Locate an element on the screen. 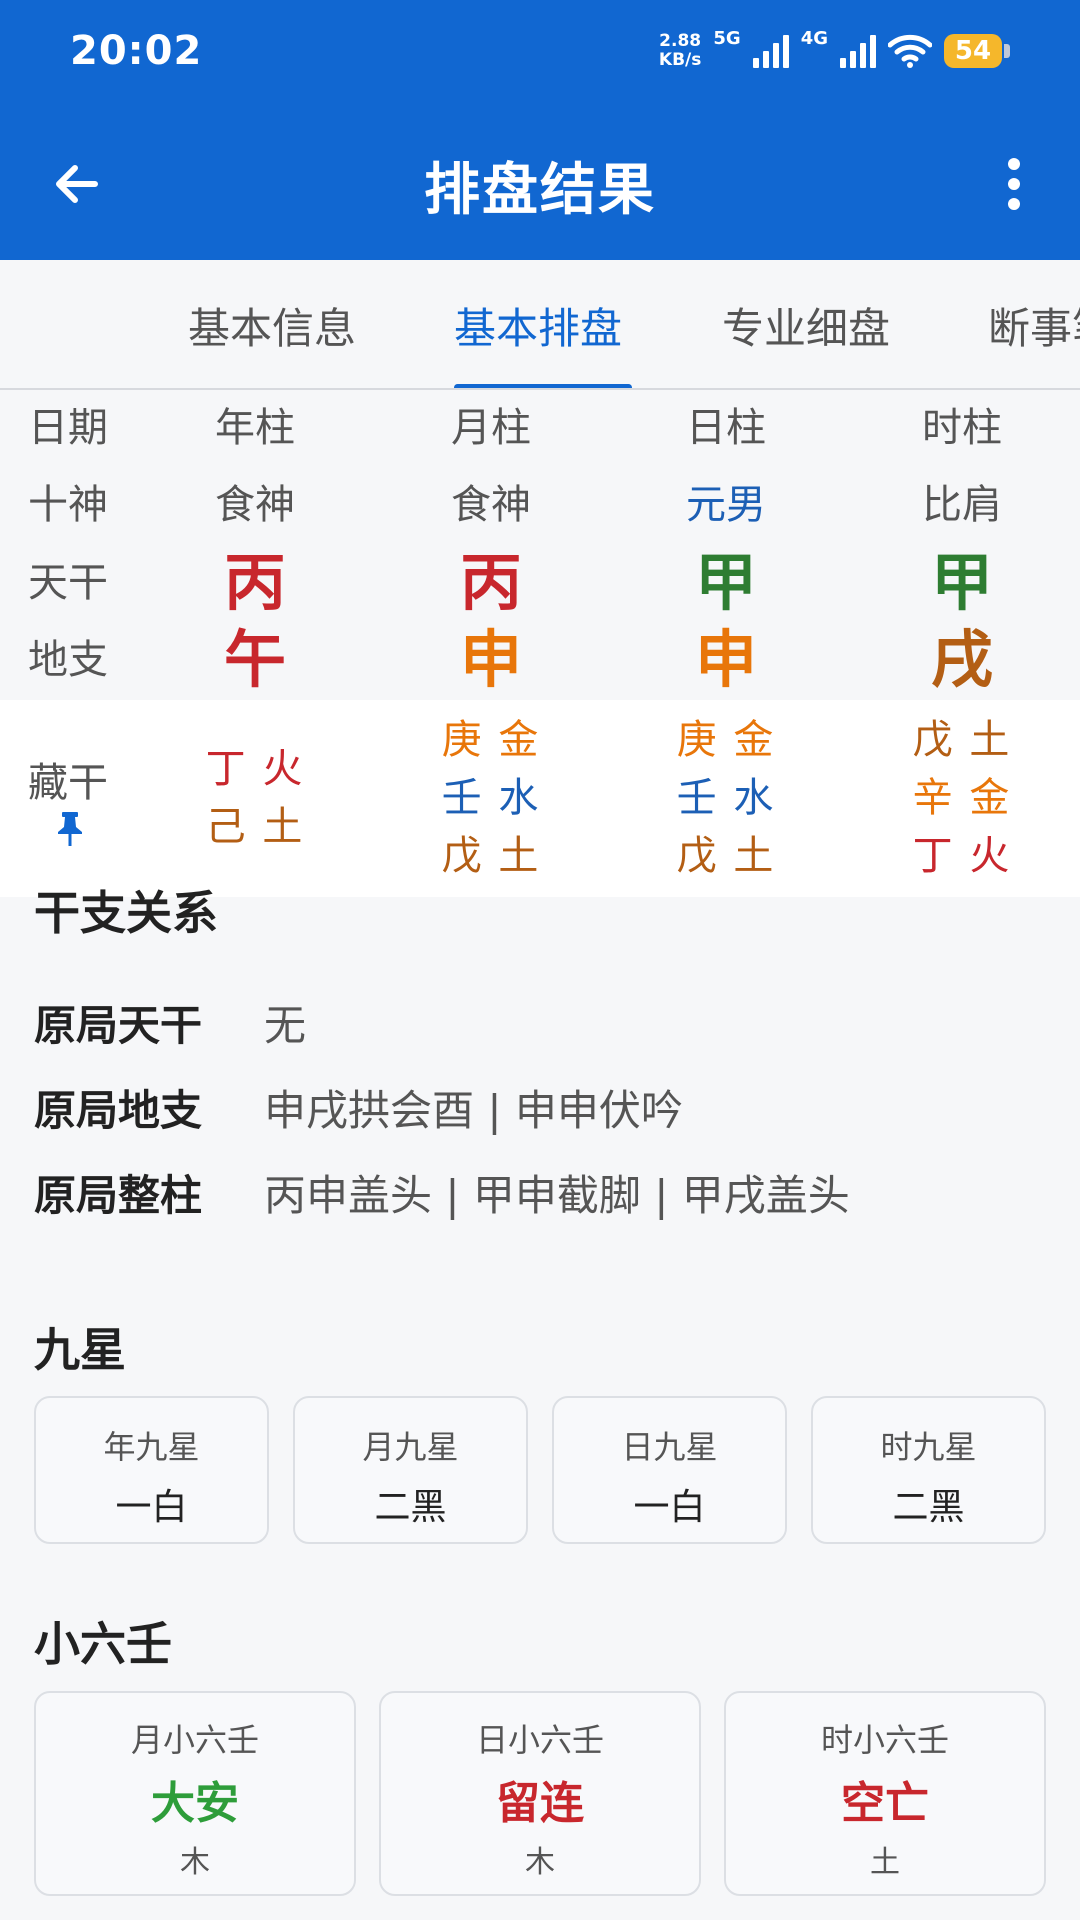  relation-row: 原局地支 申戌拱会酉 | 申申伏吟 is located at coordinates (358, 1110).